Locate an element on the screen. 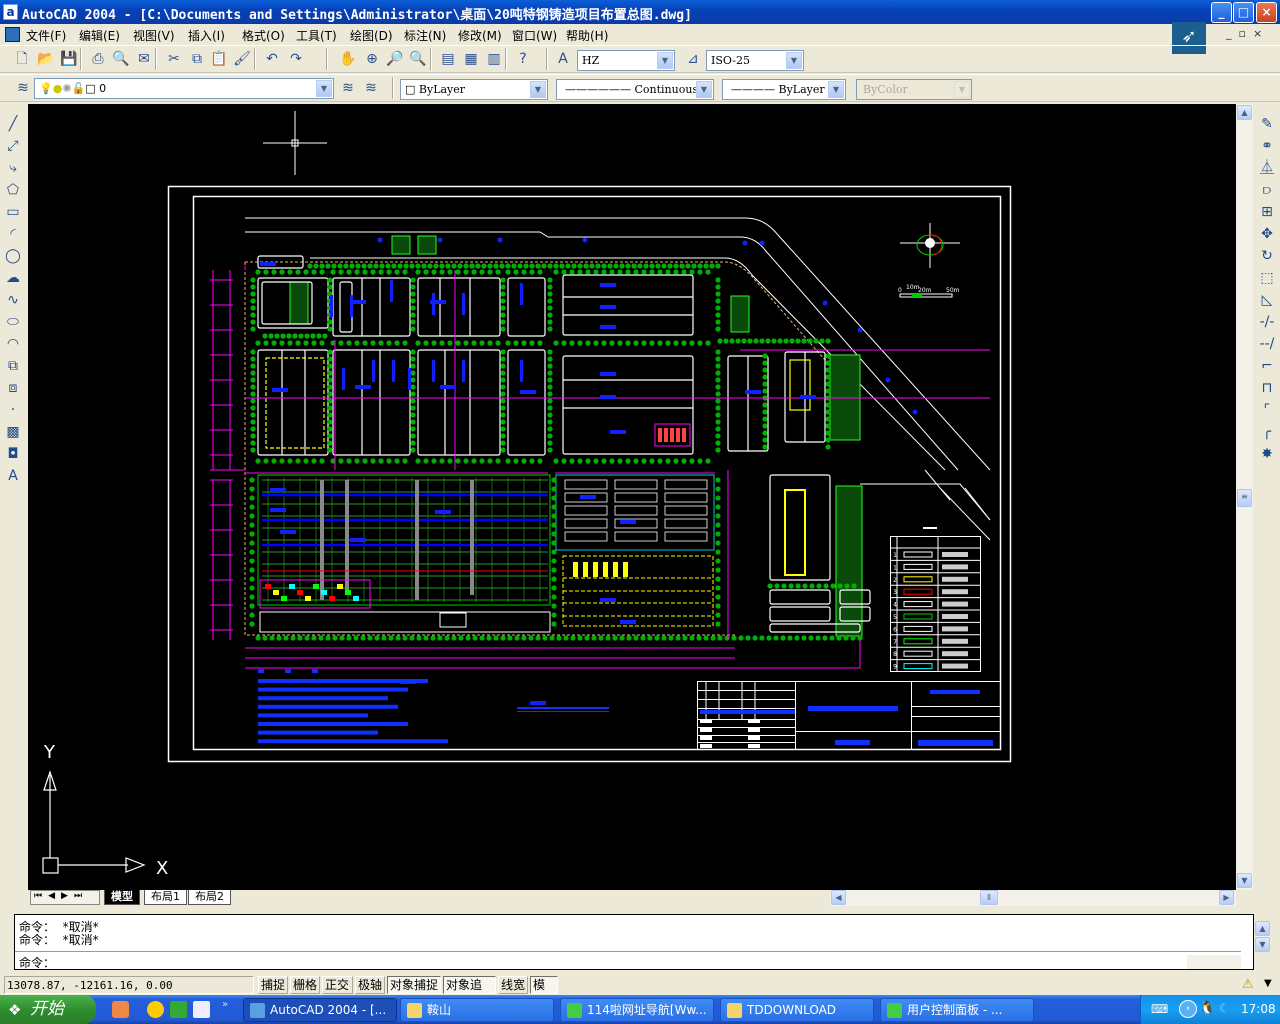  vertical-scroll-thumb: ≡ is located at coordinates (1244, 498).